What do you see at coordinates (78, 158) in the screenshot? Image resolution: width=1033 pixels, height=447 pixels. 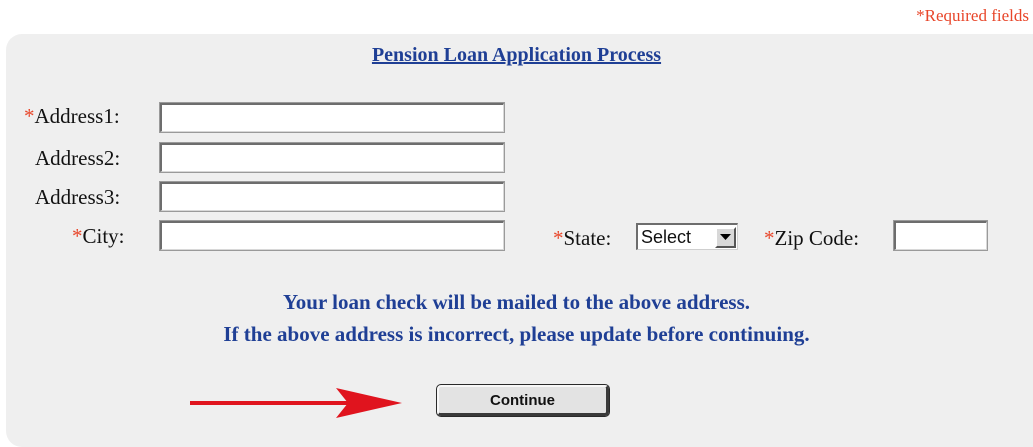 I see `address2-label: Address2:` at bounding box center [78, 158].